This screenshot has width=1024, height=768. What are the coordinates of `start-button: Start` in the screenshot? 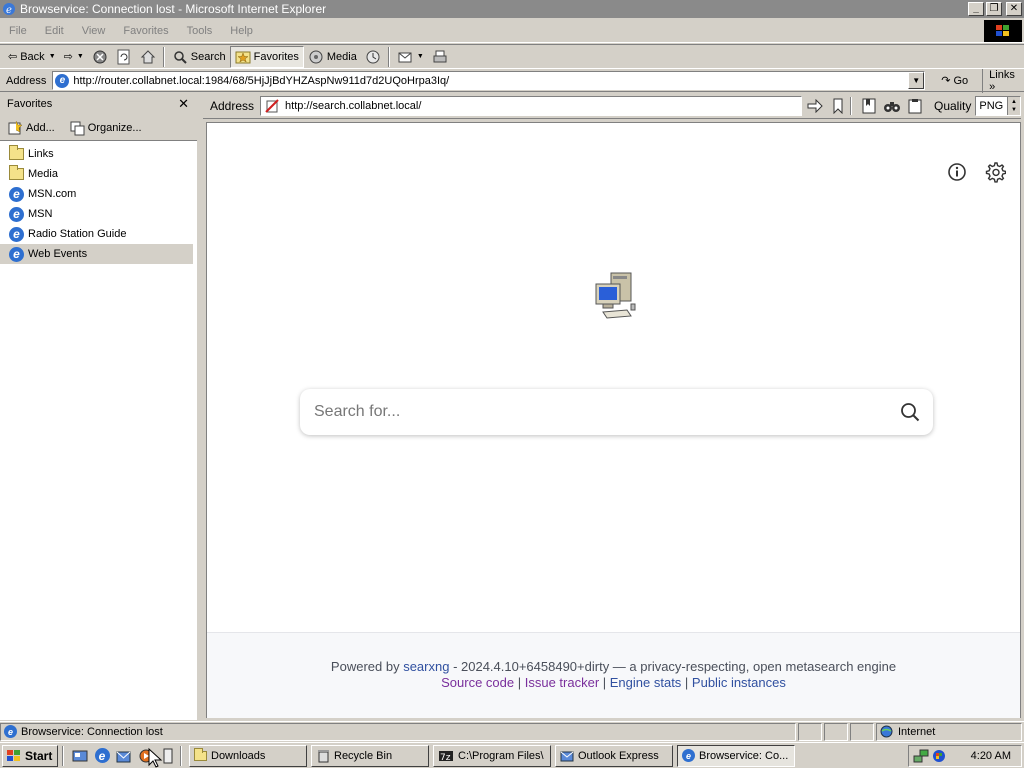 It's located at (30, 755).